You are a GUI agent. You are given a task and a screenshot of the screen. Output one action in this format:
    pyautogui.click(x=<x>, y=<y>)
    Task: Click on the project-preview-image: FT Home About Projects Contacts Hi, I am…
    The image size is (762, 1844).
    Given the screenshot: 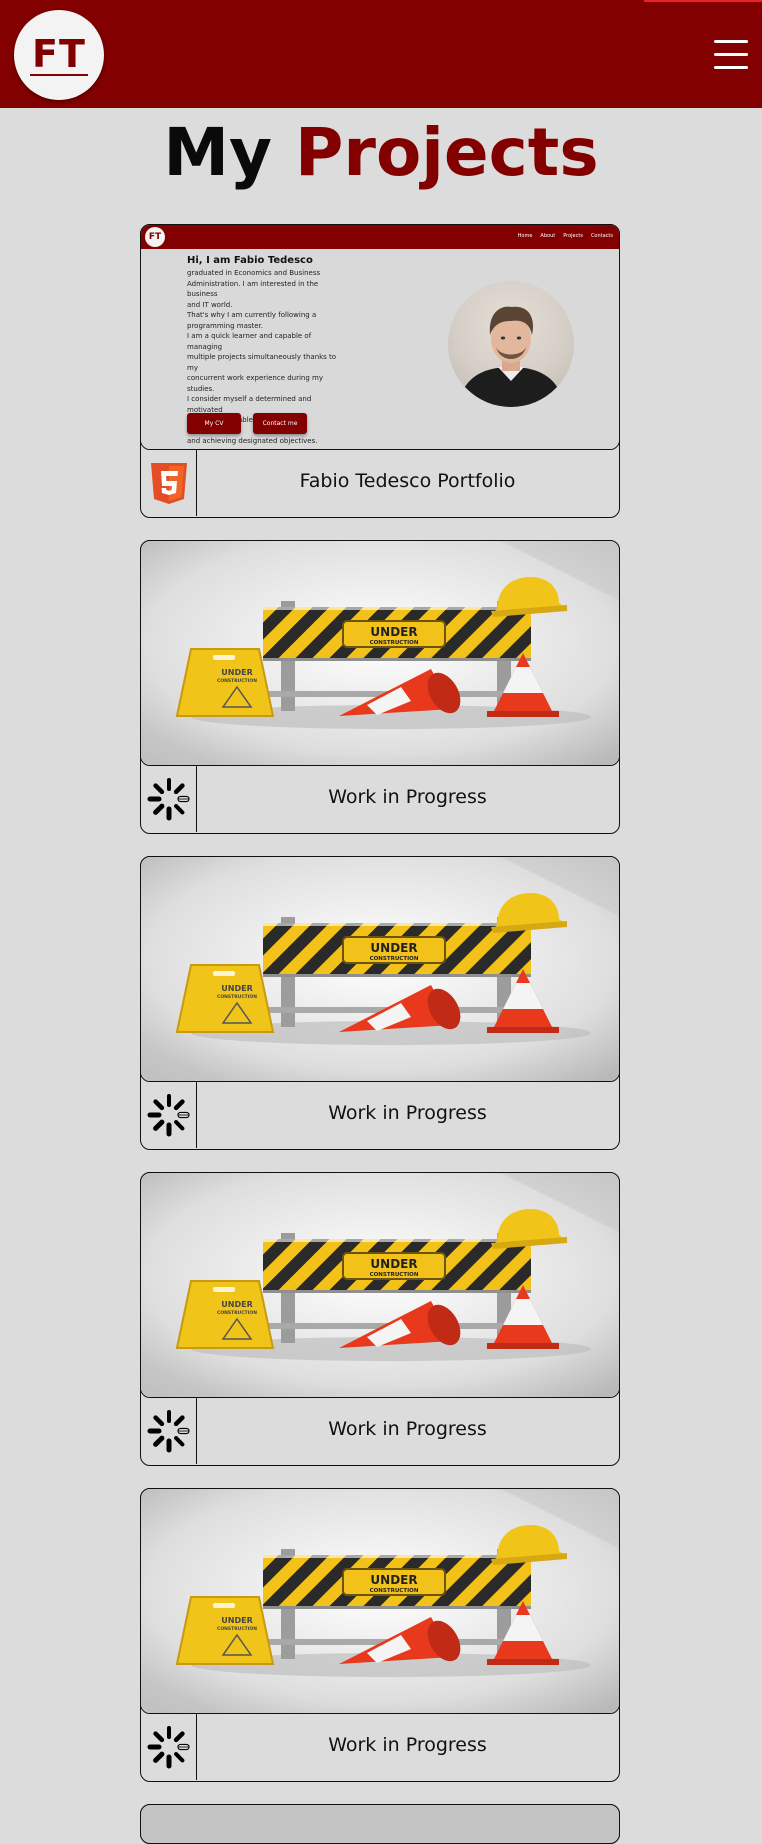 What is the action you would take?
    pyautogui.click(x=380, y=337)
    